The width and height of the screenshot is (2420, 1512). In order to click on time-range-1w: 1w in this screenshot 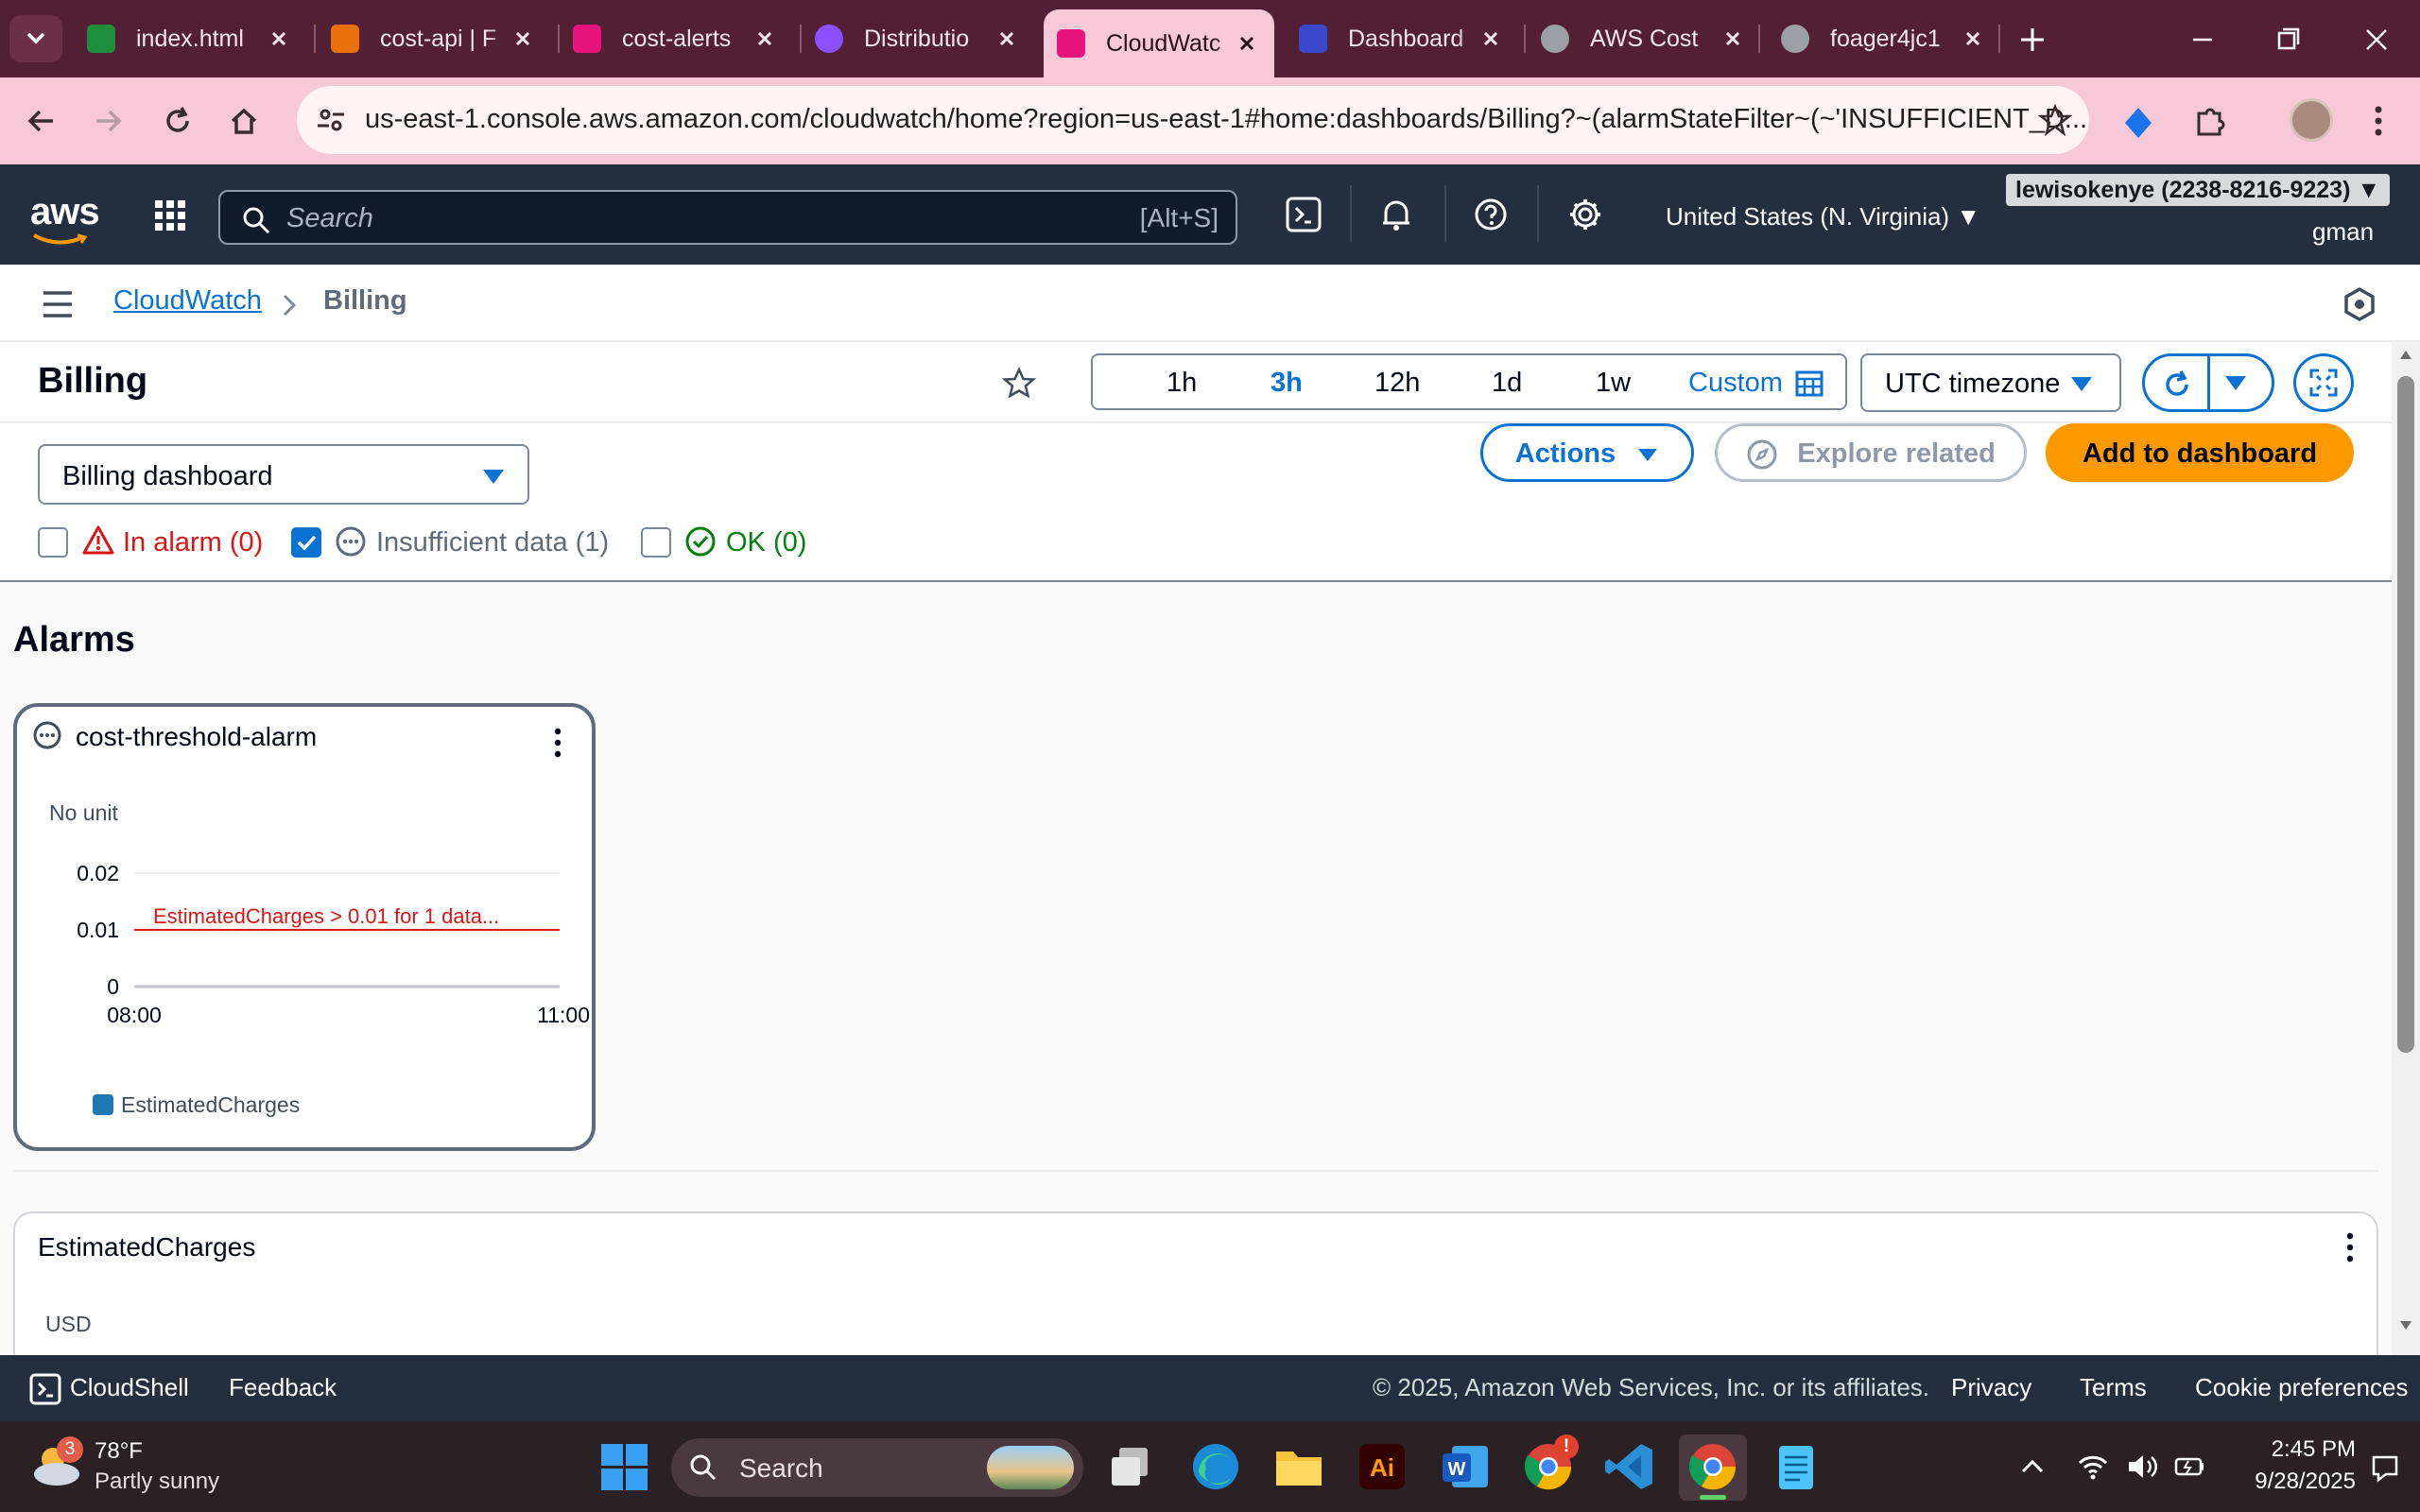, I will do `click(1613, 383)`.